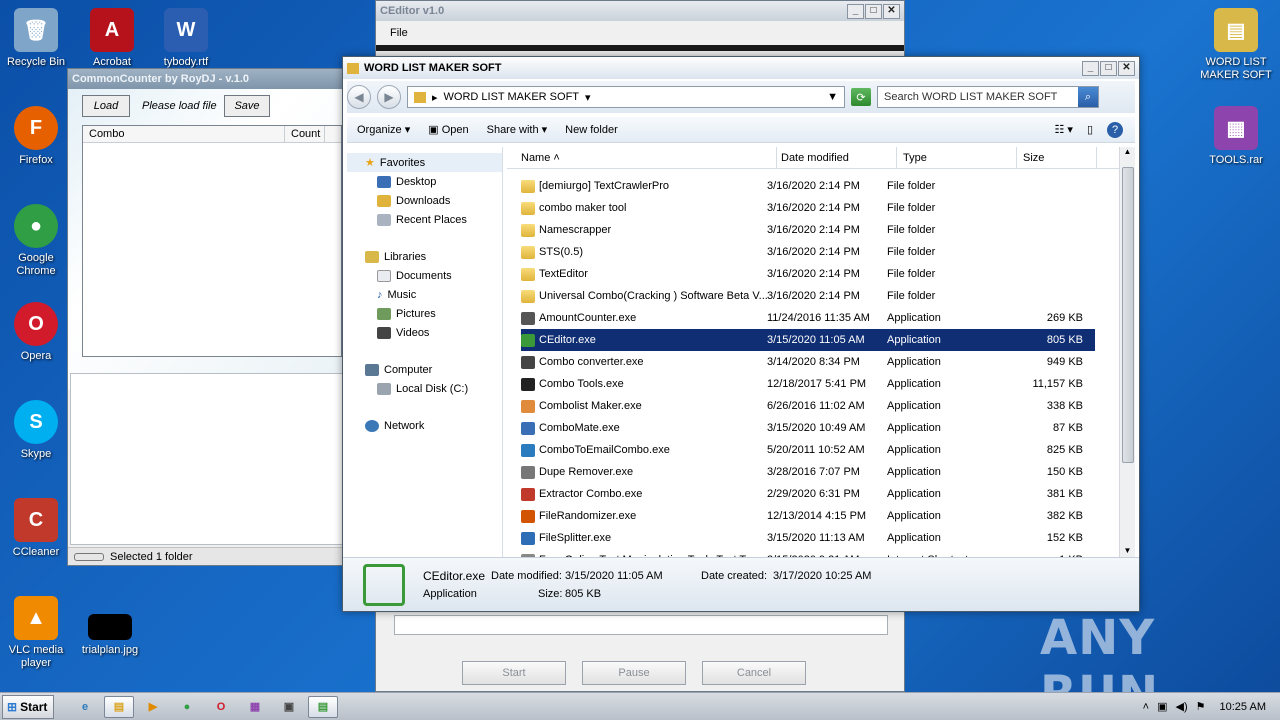  Describe the element at coordinates (1236, 45) in the screenshot. I see `desktop-icon-word-list-folder: ▤ WORD LIST MAKER SOFT` at that location.